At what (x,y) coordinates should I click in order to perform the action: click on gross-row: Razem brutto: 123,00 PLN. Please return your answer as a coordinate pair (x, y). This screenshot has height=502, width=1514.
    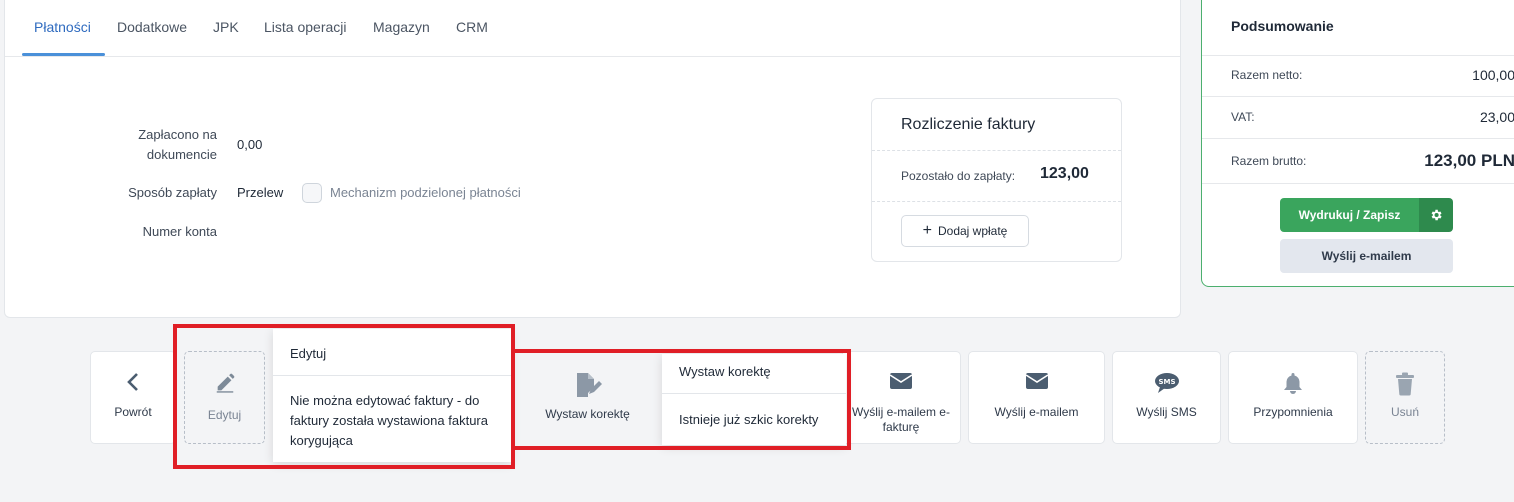
    Looking at the image, I should click on (1358, 161).